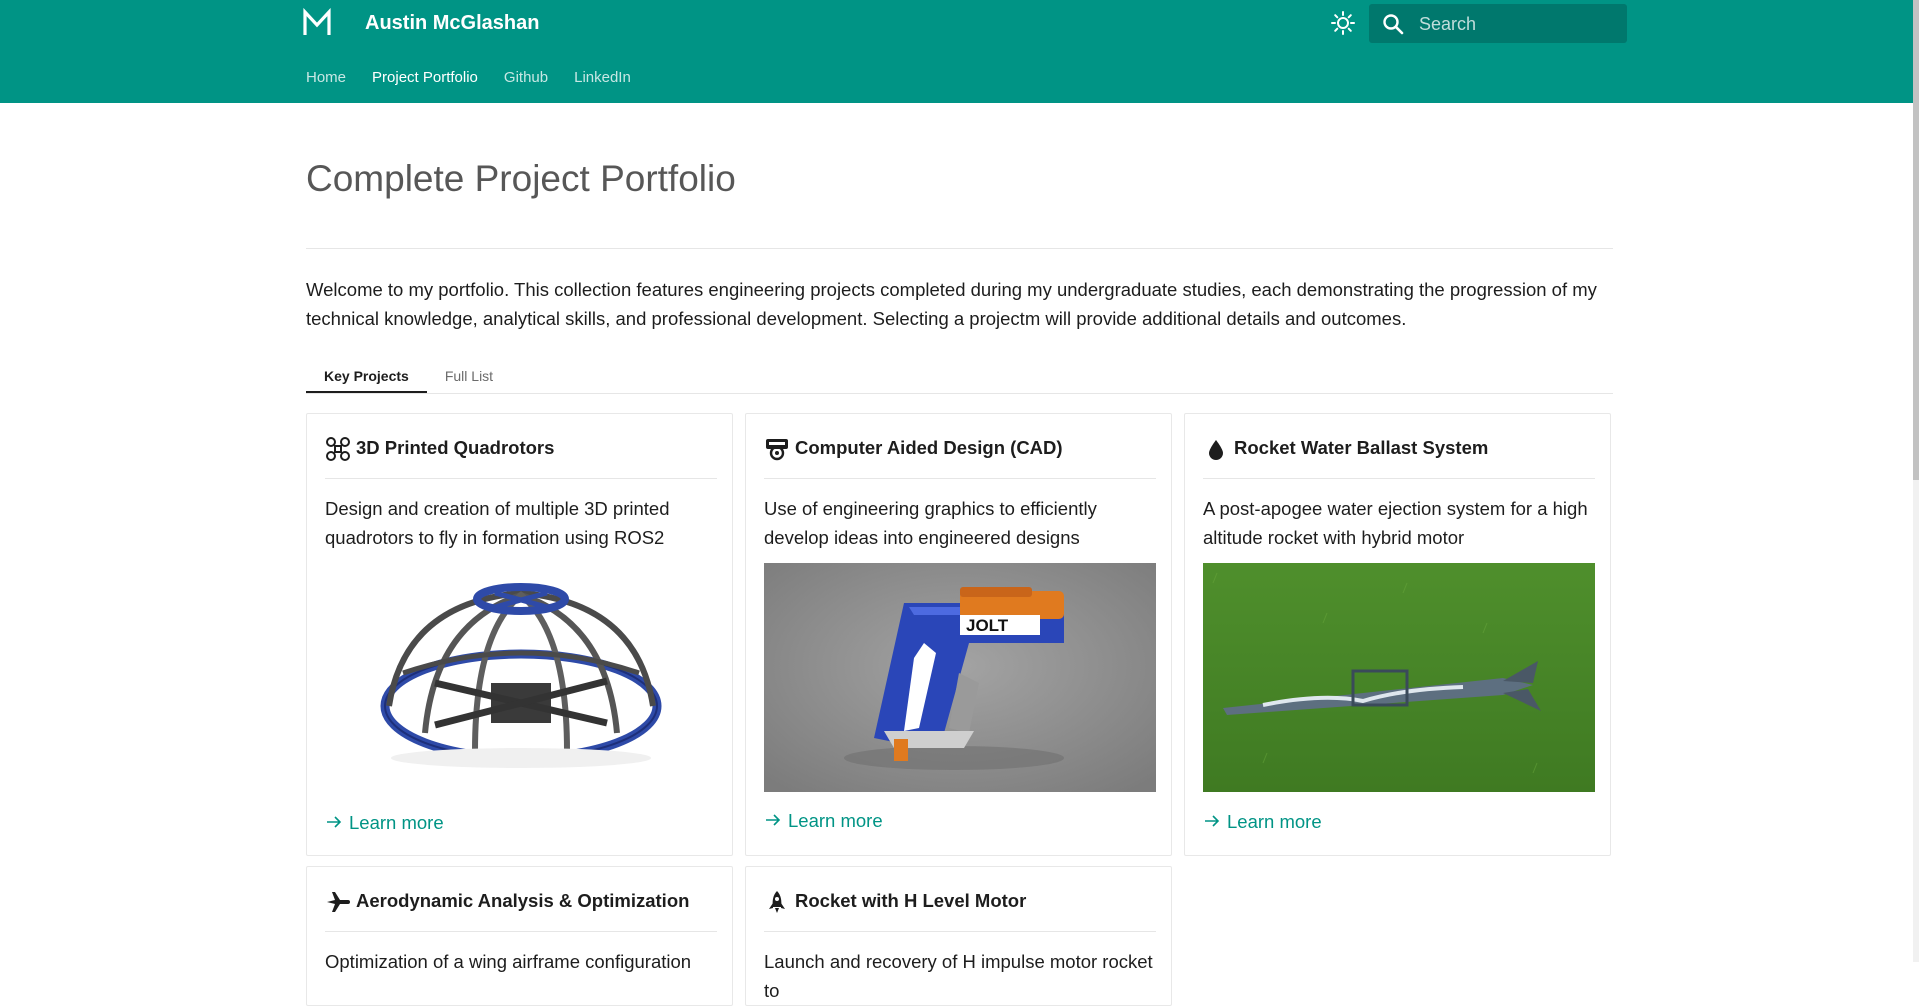 The width and height of the screenshot is (1919, 1006). I want to click on primary-nav: Home Project Portfolio Github LinkedIn, so click(481, 78).